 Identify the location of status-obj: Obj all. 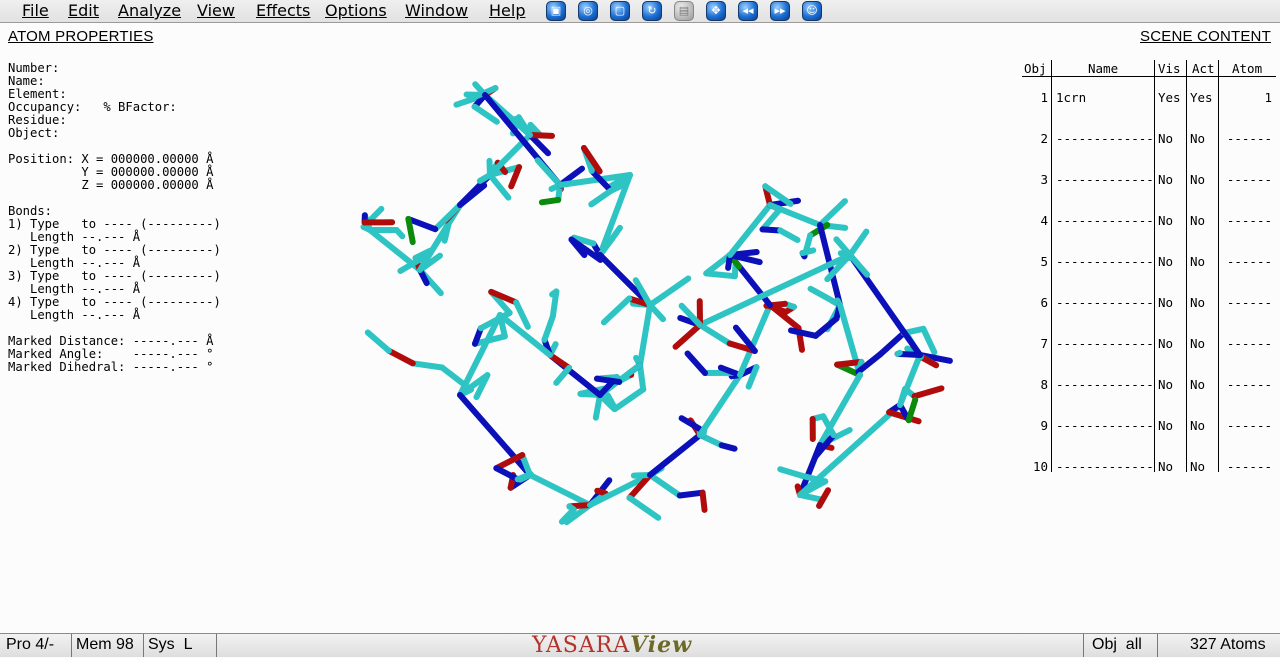
(1117, 645).